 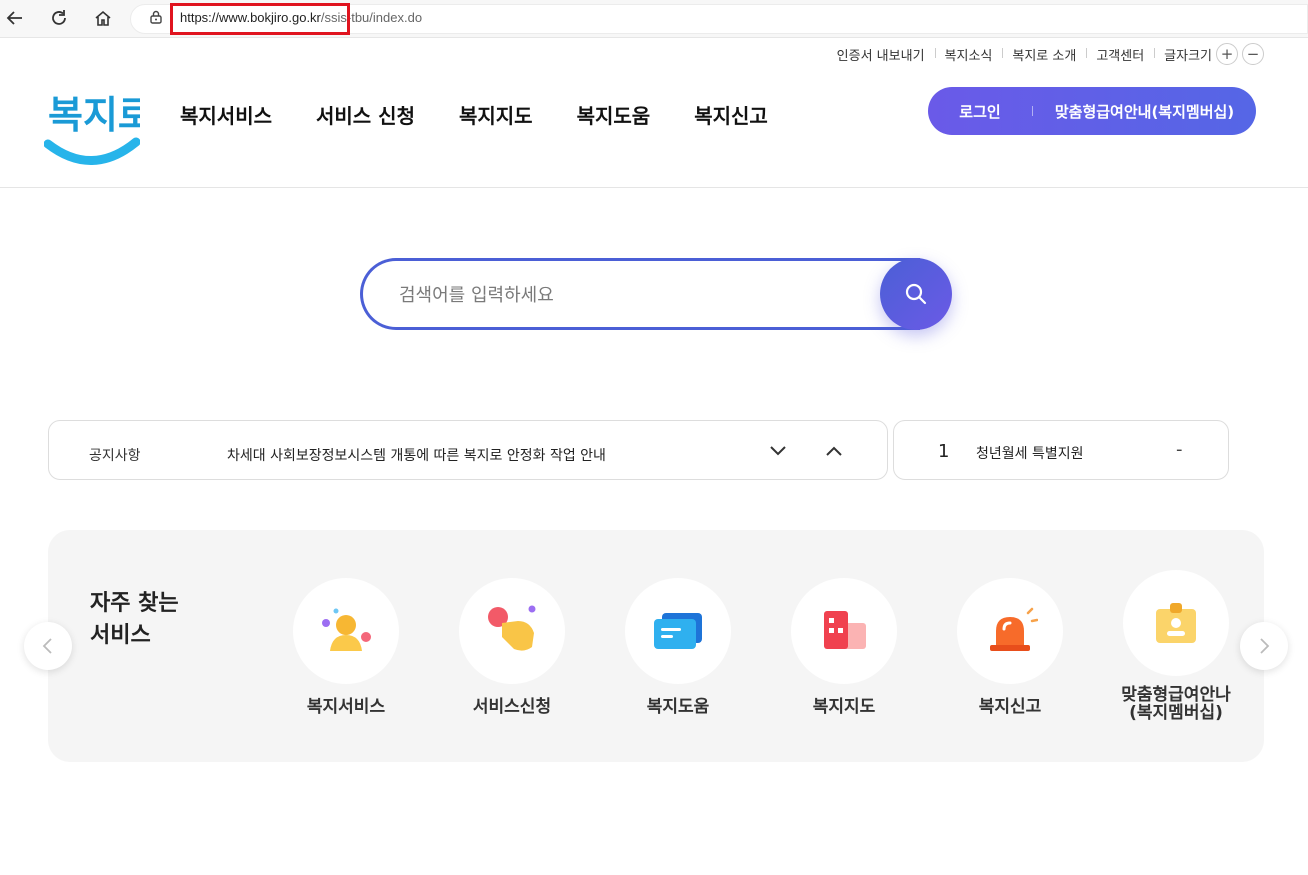 What do you see at coordinates (226, 114) in the screenshot?
I see `nav-welfare-service: 복지서비스` at bounding box center [226, 114].